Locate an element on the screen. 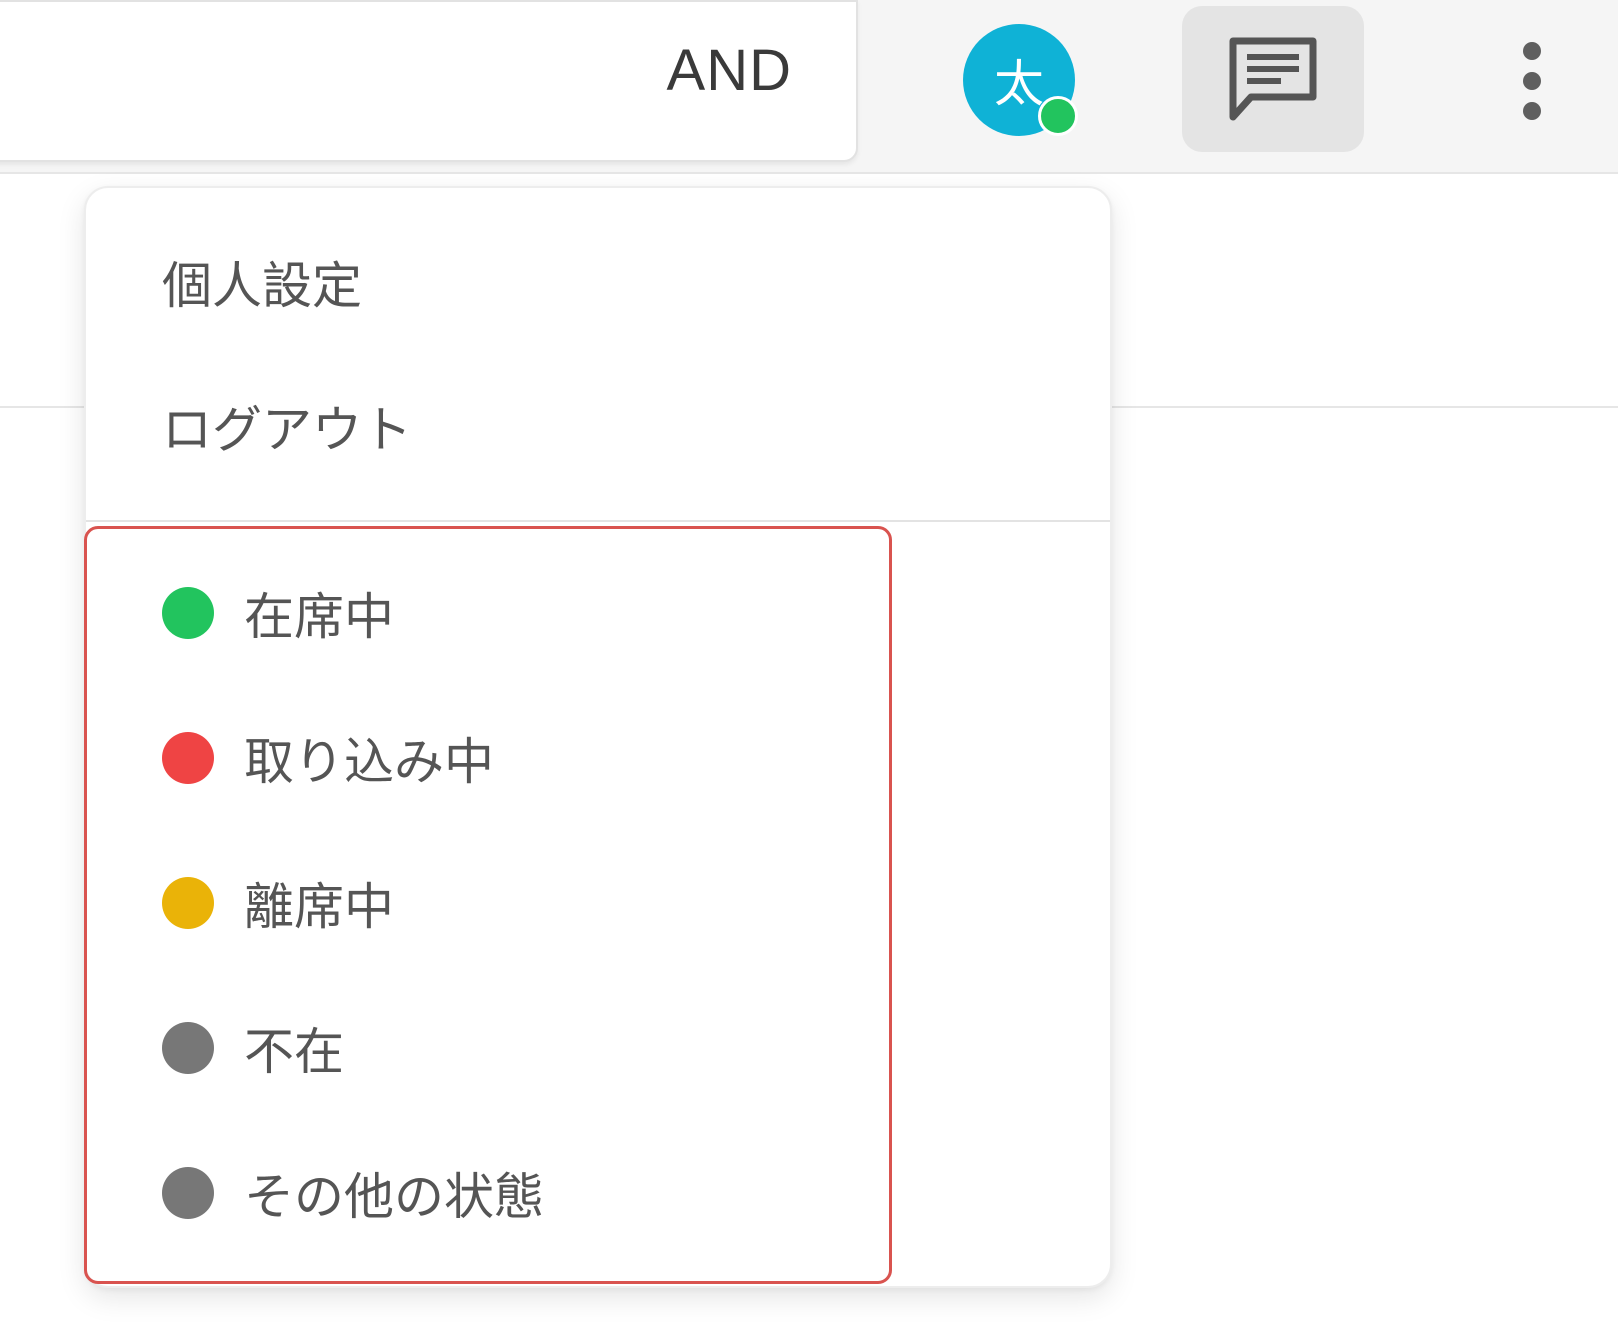 The image size is (1618, 1328). search-box: AND is located at coordinates (429, 81).